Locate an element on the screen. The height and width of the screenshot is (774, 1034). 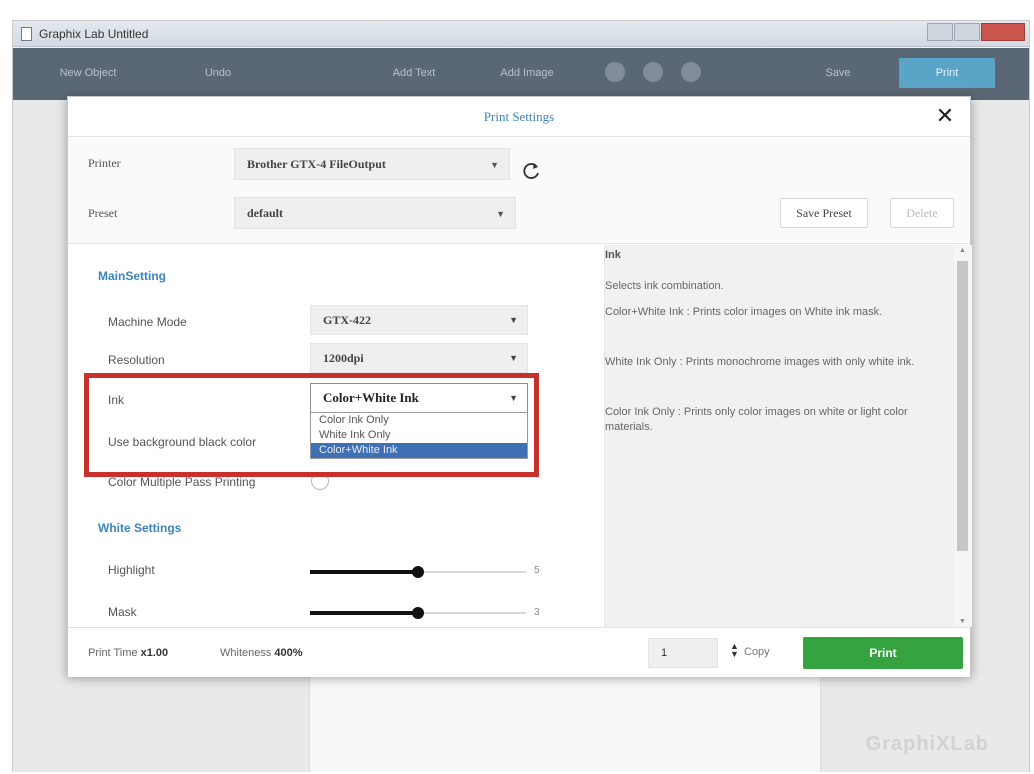
save-preset-button: Save Preset is located at coordinates (824, 213).